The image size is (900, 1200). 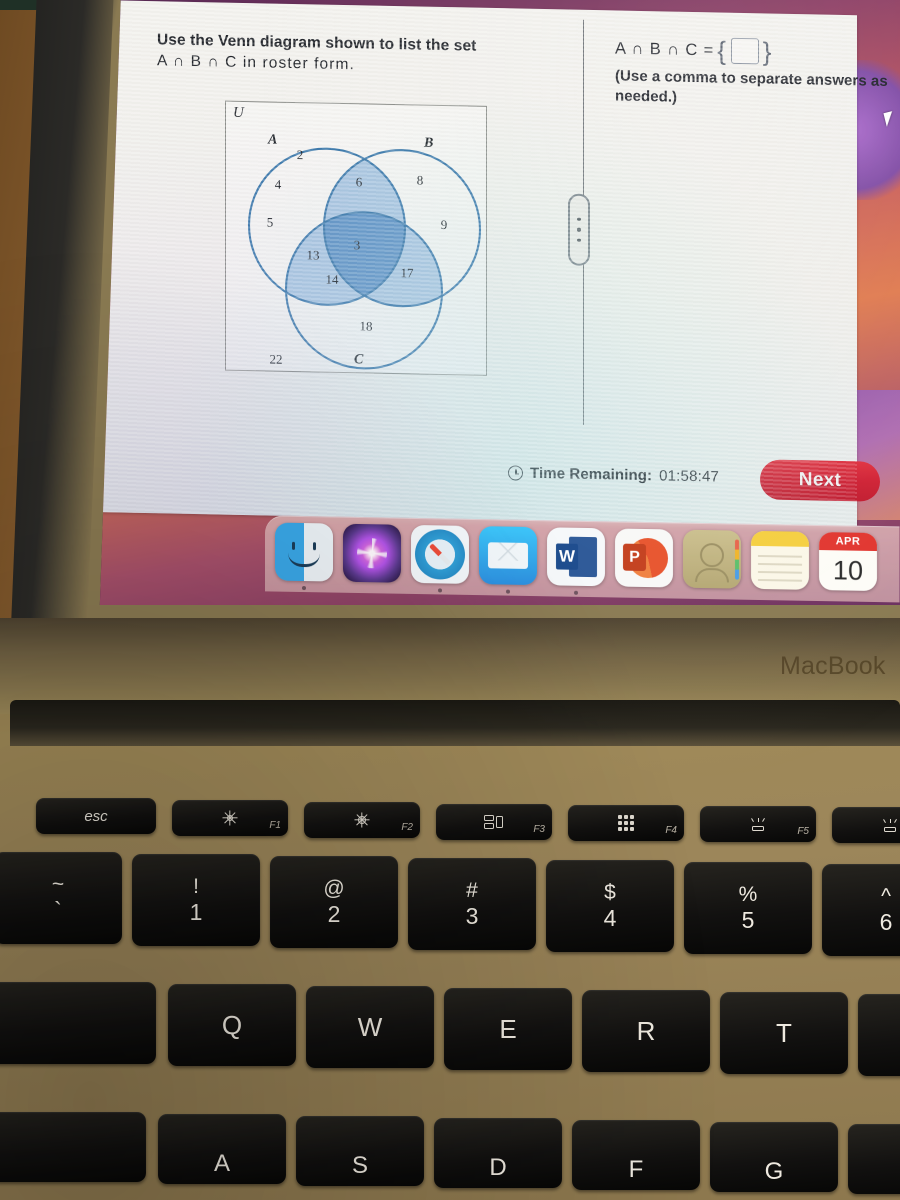 I want to click on siri-icon, so click(x=372, y=553).